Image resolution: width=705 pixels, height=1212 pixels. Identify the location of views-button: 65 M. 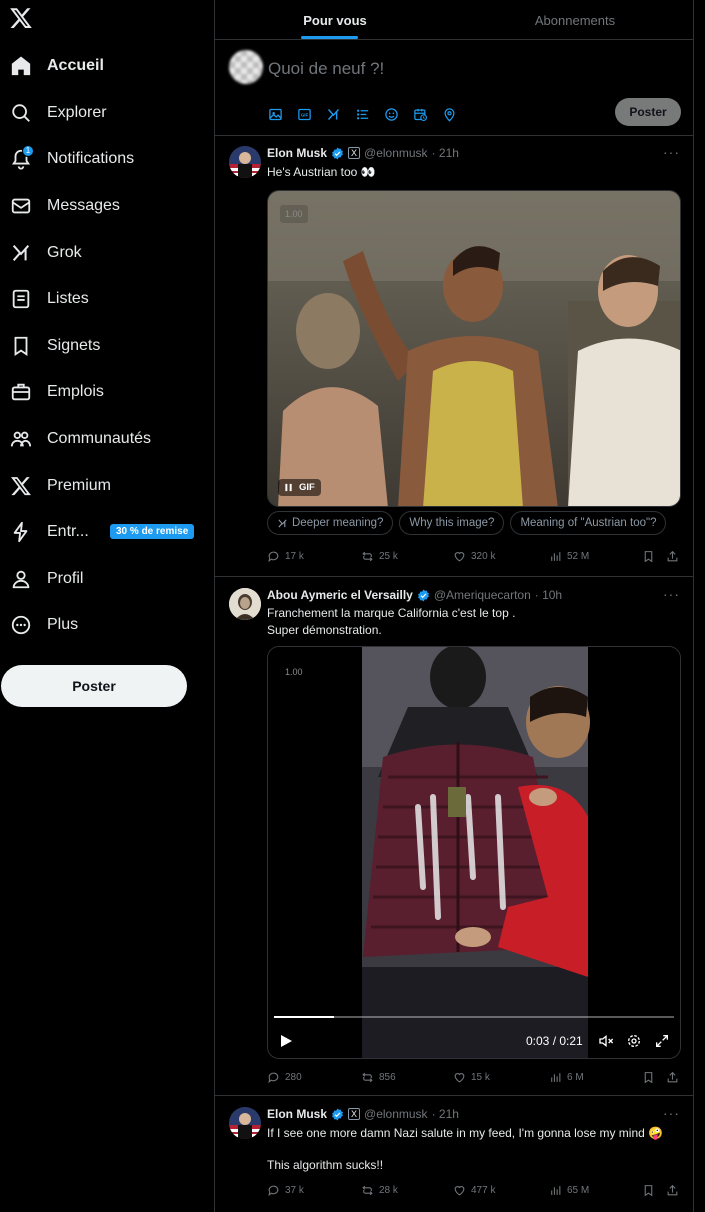
(569, 1190).